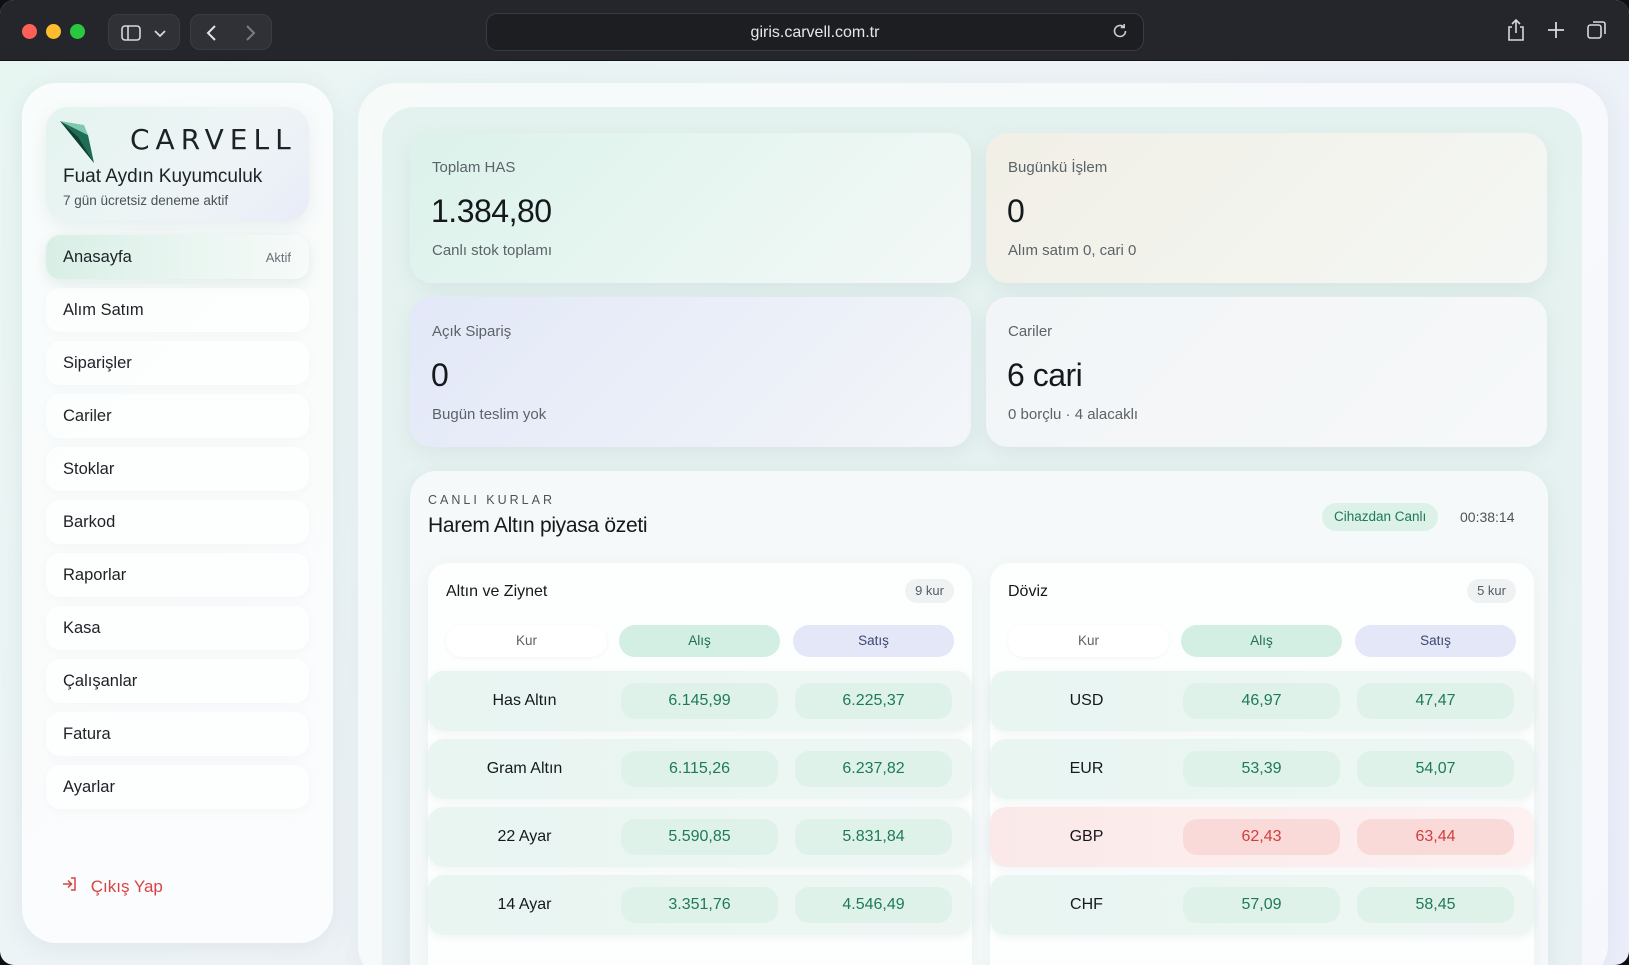  What do you see at coordinates (278, 257) in the screenshot?
I see `active-badge: Aktif` at bounding box center [278, 257].